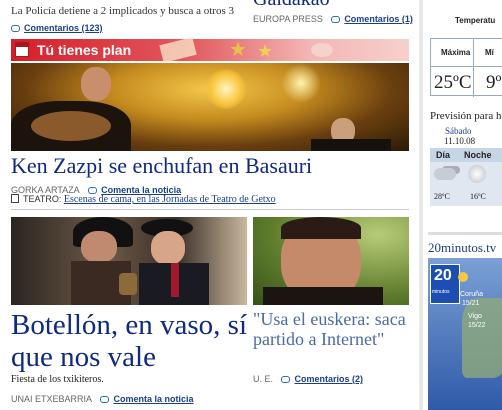 The width and height of the screenshot is (502, 410). I want to click on max-label: Máxima, so click(456, 52).